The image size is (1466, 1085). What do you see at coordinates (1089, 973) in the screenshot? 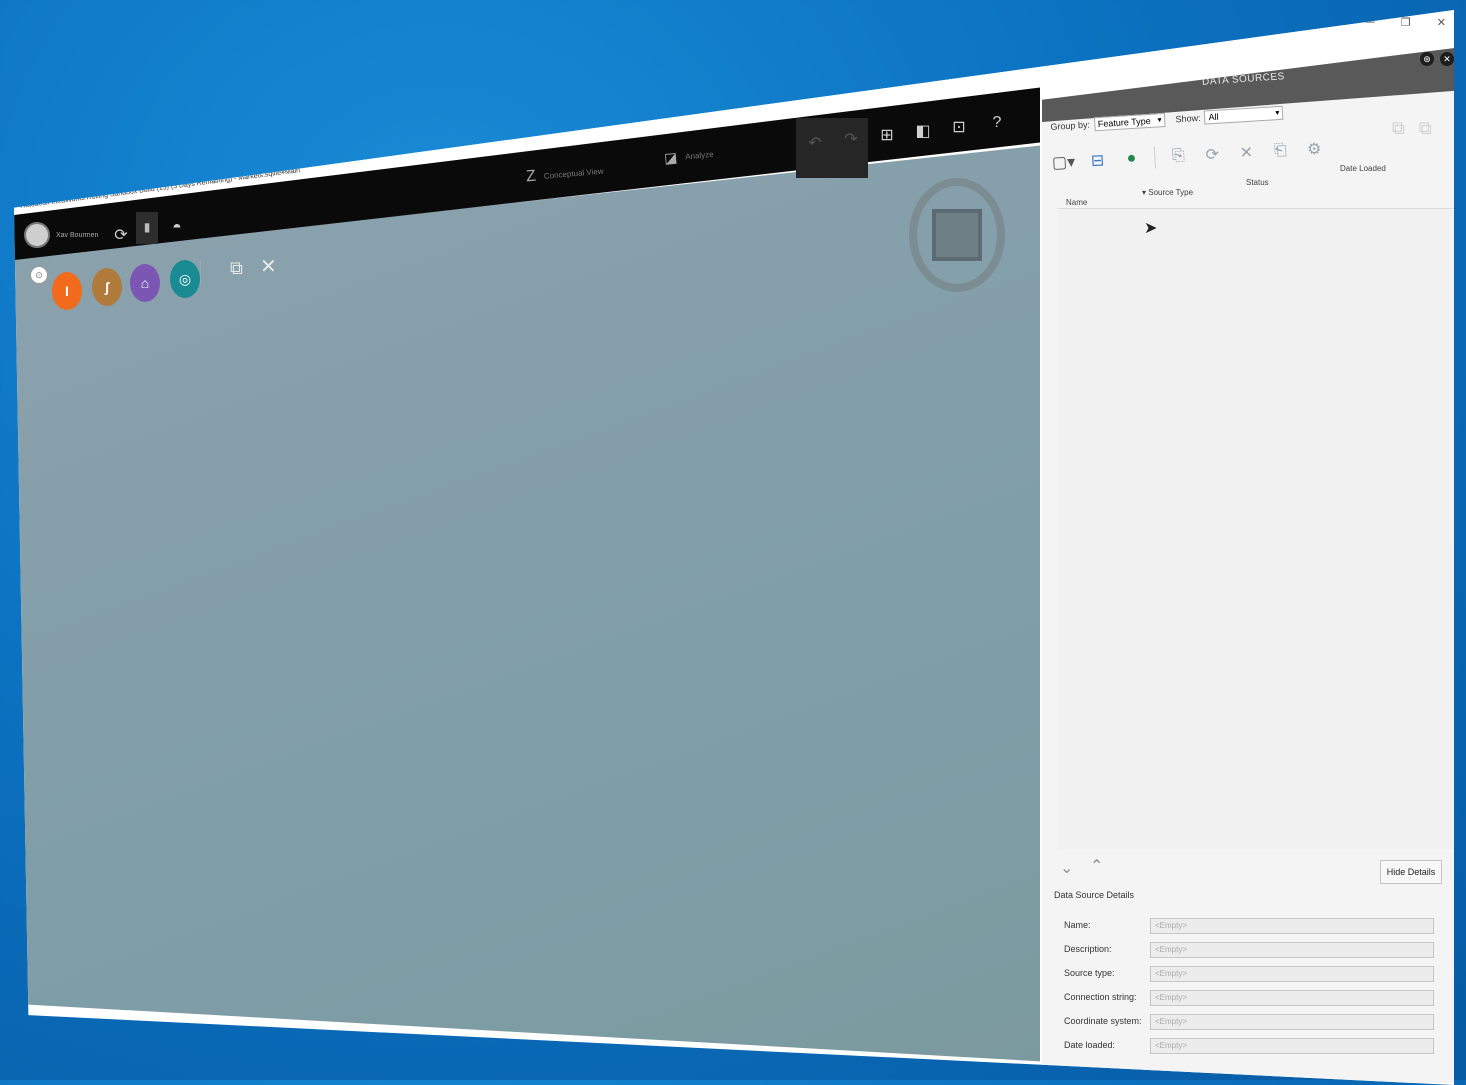
I see `source-type-label: Source type:` at bounding box center [1089, 973].